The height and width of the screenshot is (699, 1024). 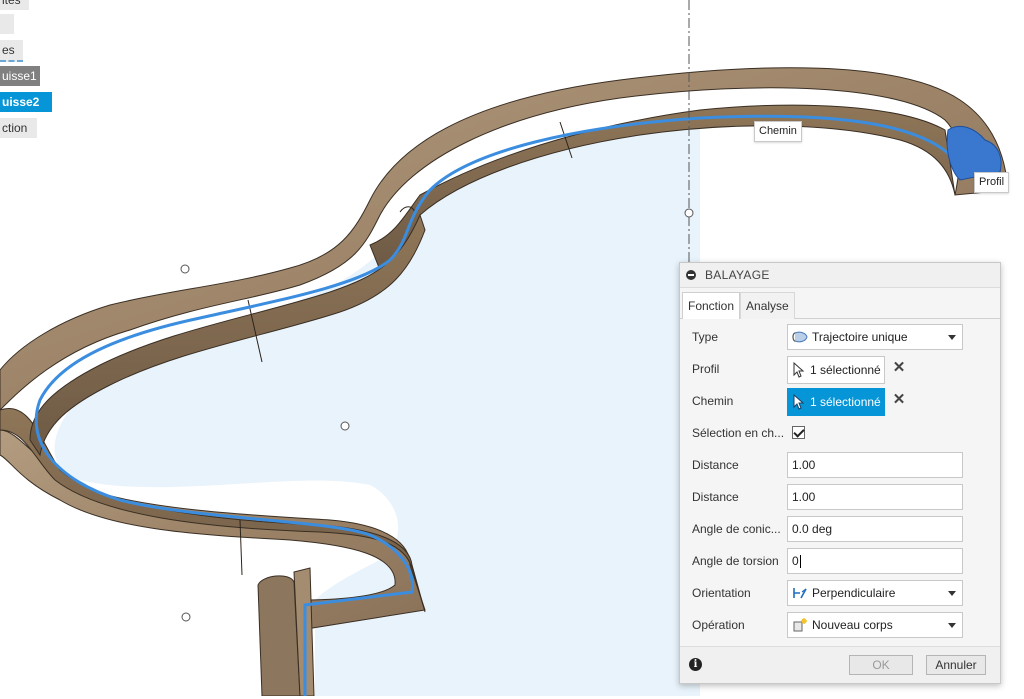 I want to click on browser-item-1: ites, so click(x=14, y=5).